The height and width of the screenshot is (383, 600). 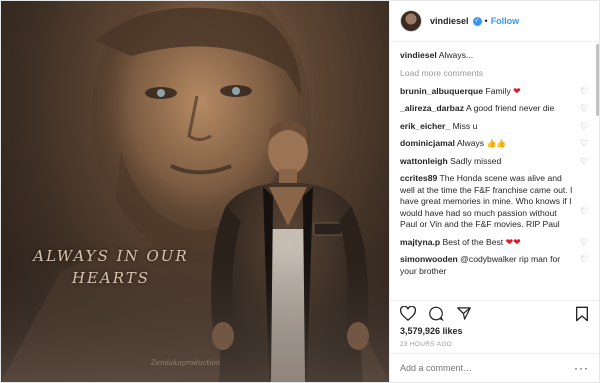 I want to click on watermark: Zemlakoproduction, so click(x=186, y=363).